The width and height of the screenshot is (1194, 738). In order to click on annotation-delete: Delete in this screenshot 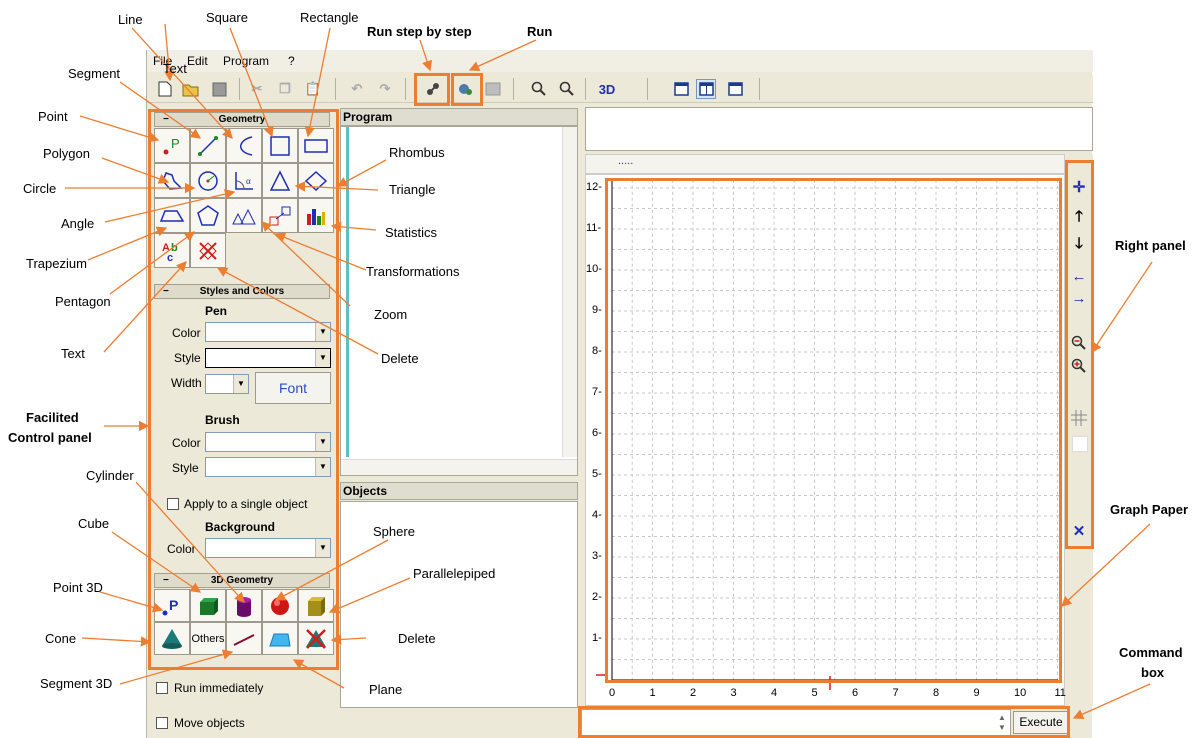, I will do `click(400, 358)`.